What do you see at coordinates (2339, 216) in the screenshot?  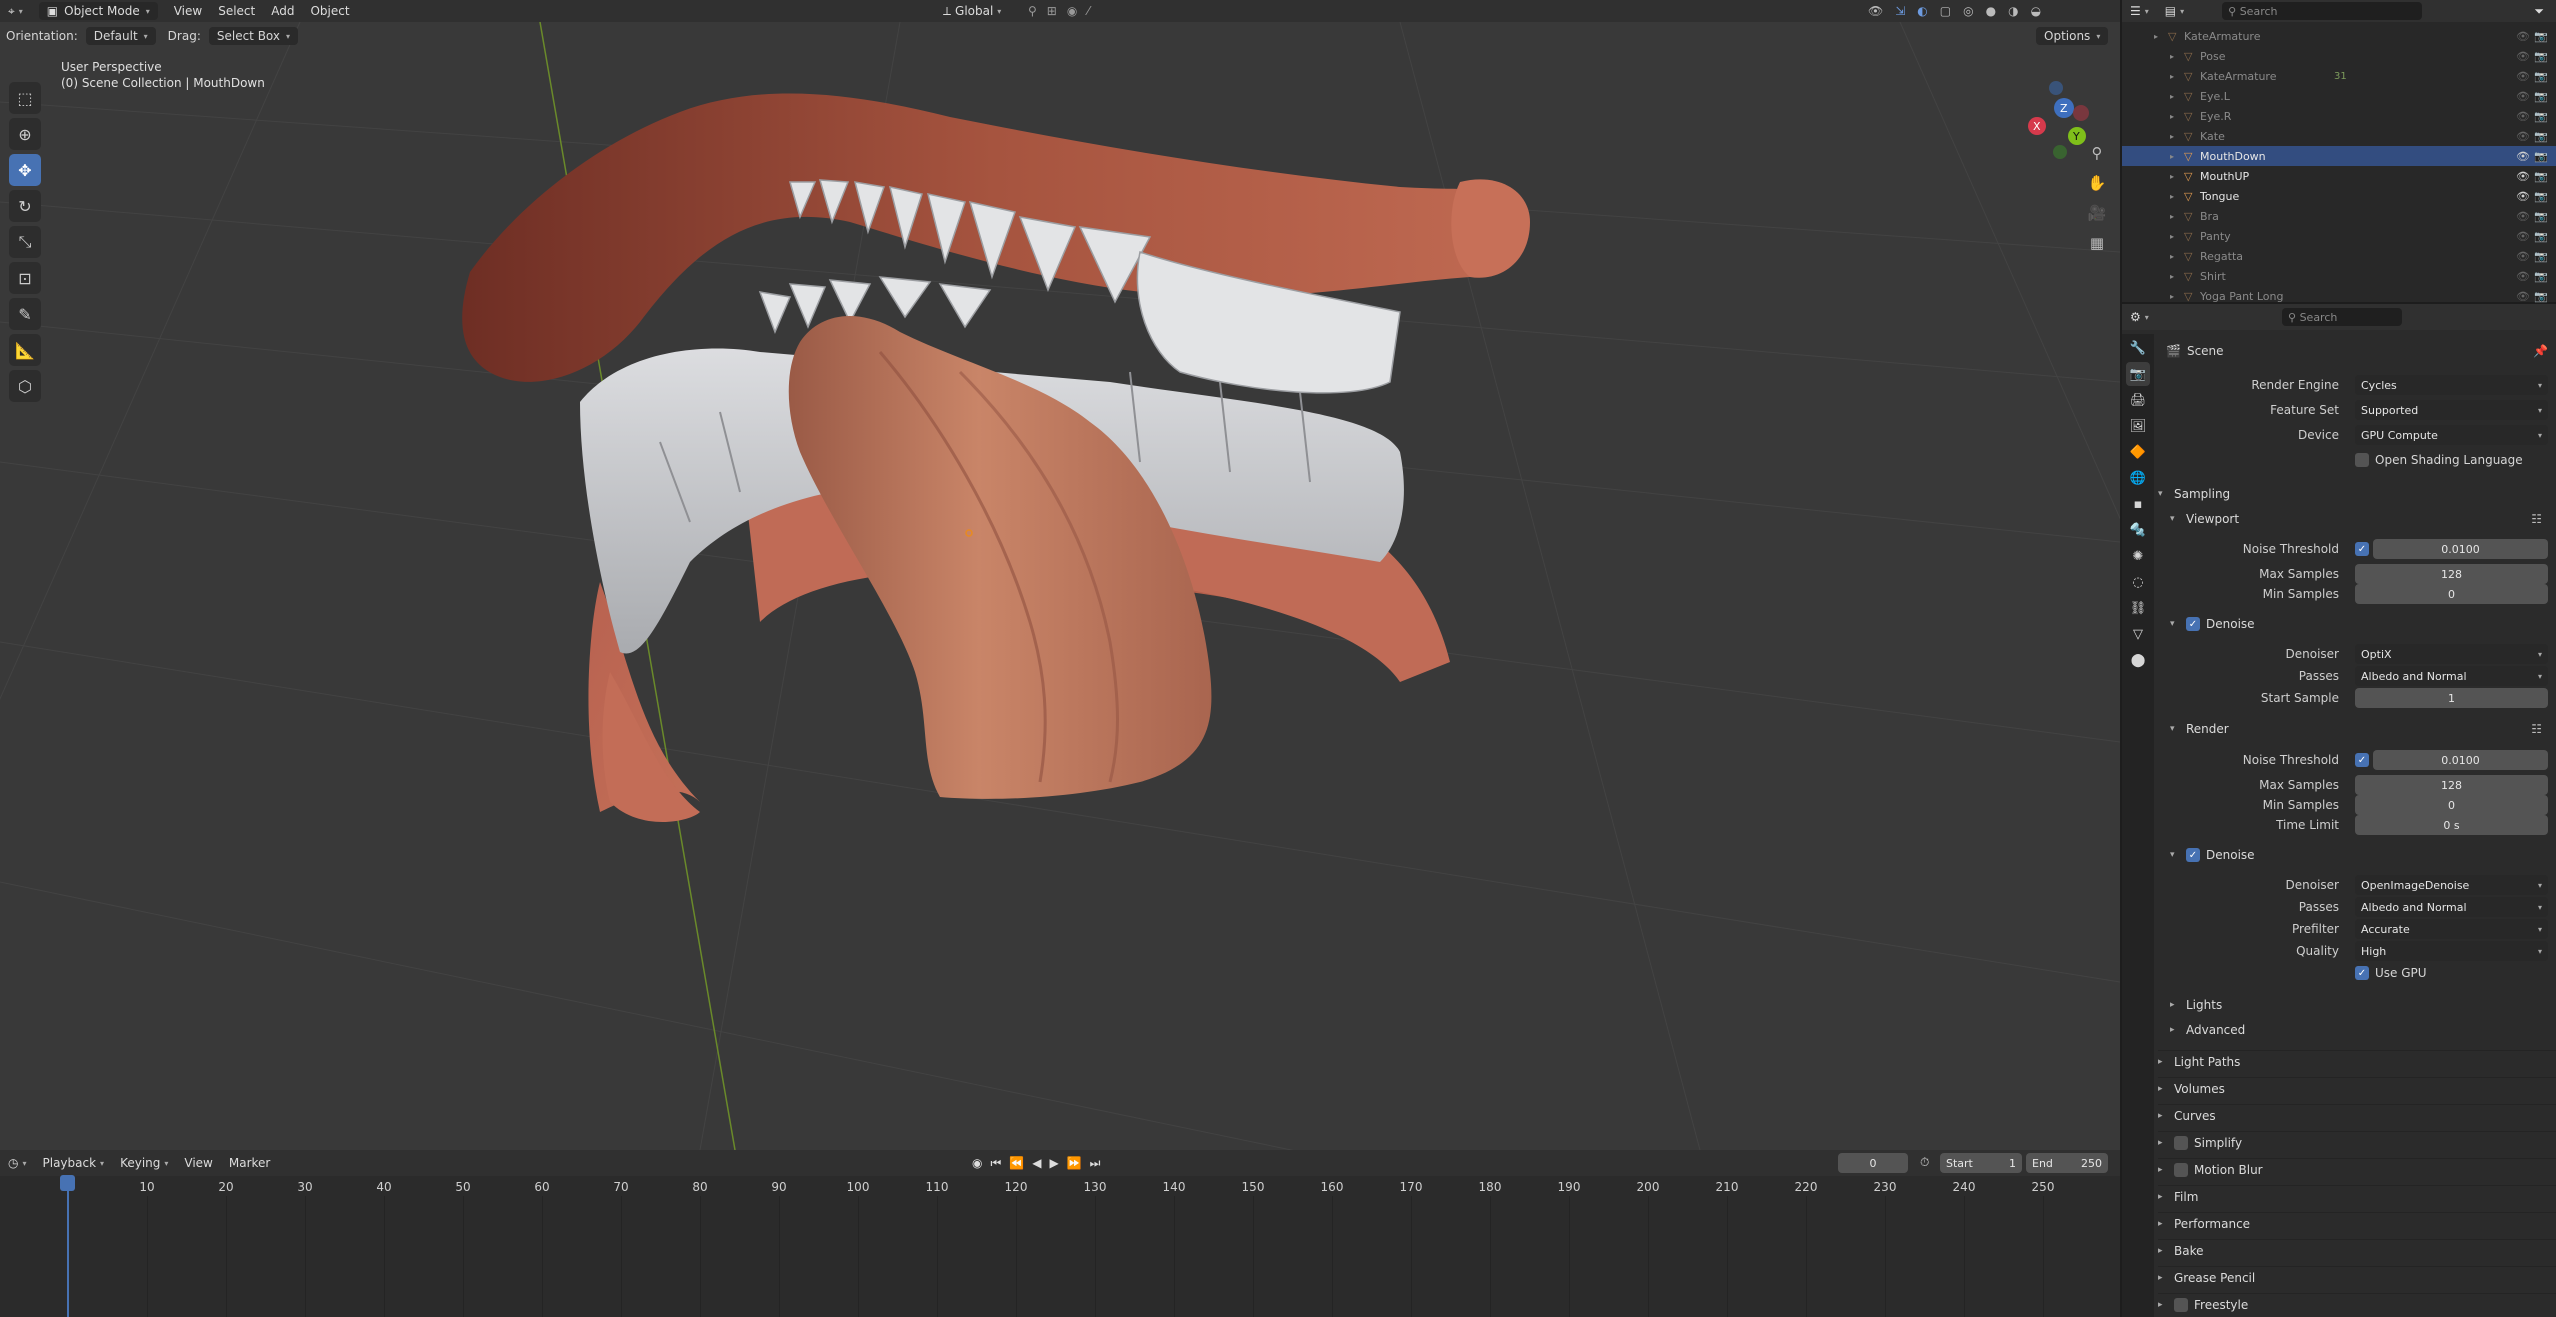 I see `outliner-item: ▸ ▽ Bra 👁 📷` at bounding box center [2339, 216].